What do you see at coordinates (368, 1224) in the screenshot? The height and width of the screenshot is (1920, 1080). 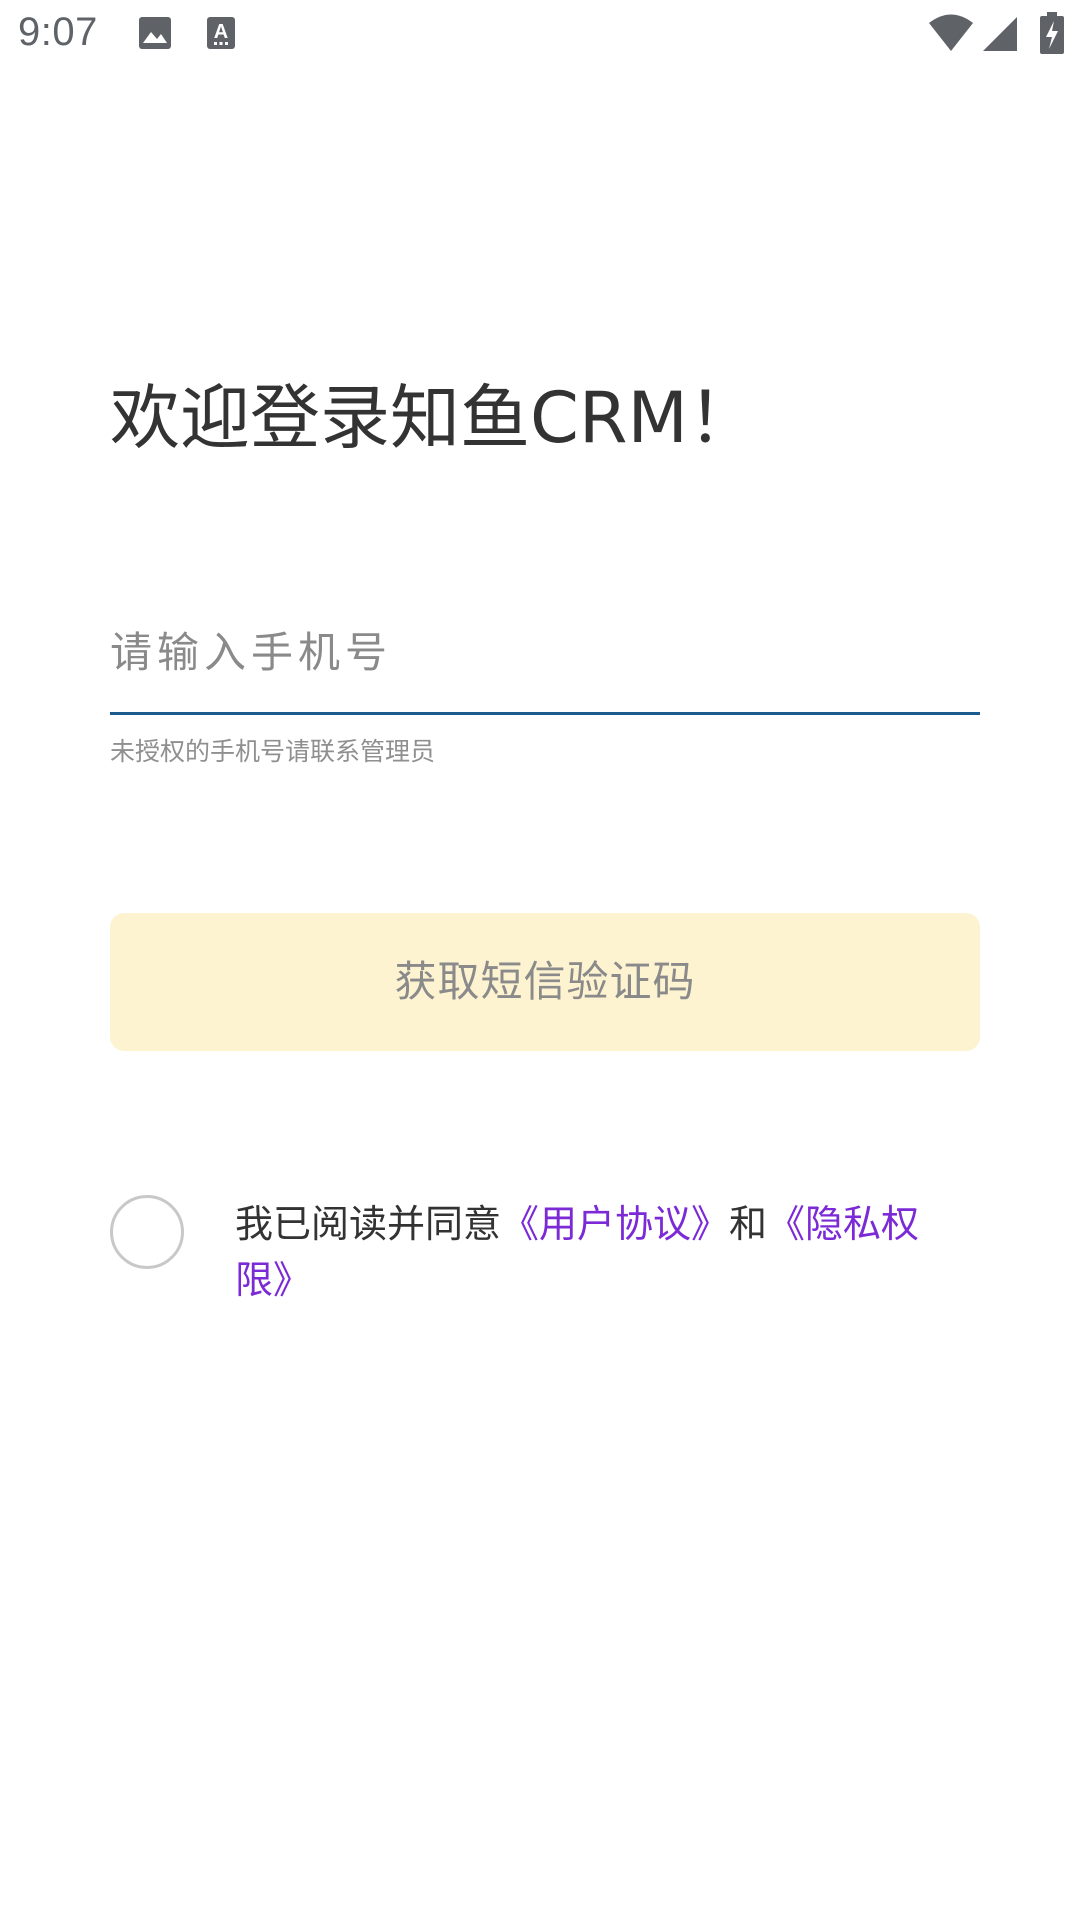 I see `agreement-prefix: 我已阅读并同意` at bounding box center [368, 1224].